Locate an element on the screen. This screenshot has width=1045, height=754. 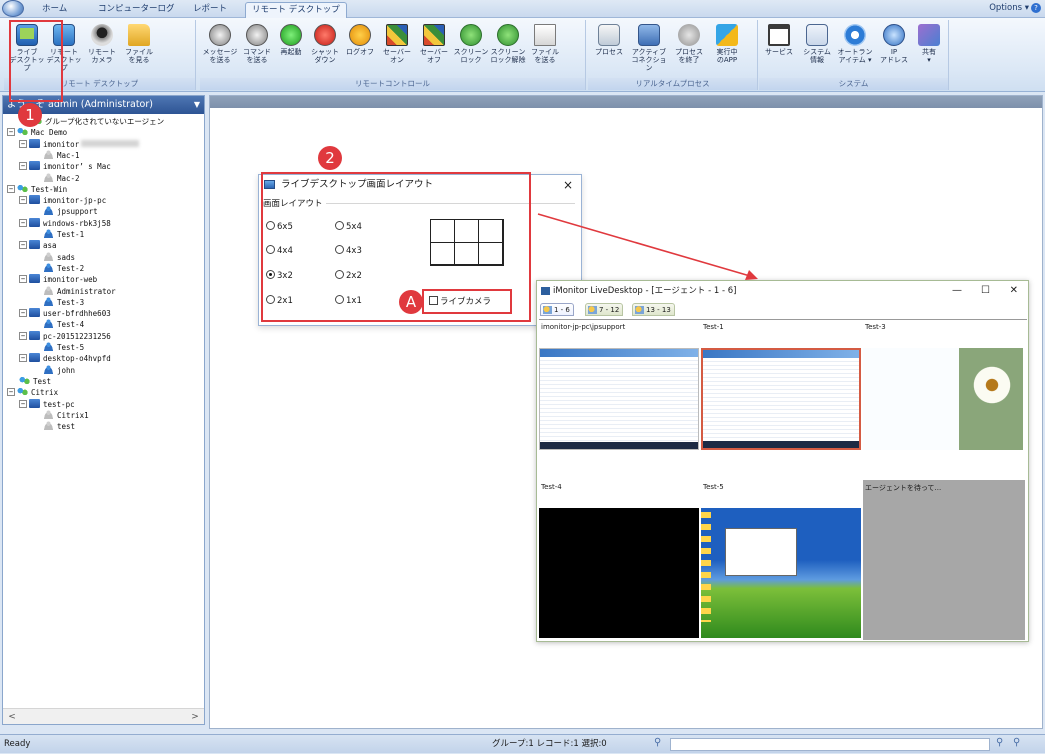
tree-node: Citrix1 is located at coordinates (60, 415).